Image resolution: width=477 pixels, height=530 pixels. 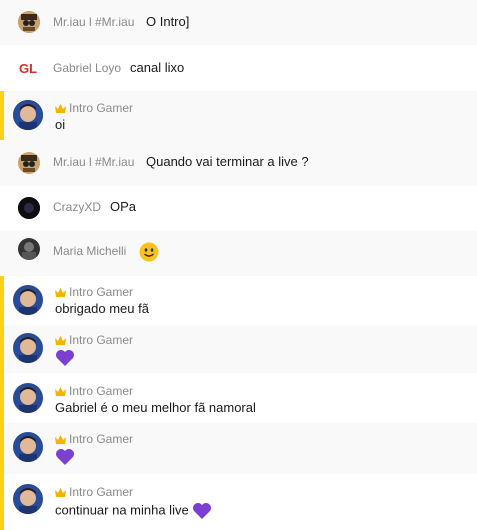 What do you see at coordinates (149, 252) in the screenshot?
I see `smiling-face-icon` at bounding box center [149, 252].